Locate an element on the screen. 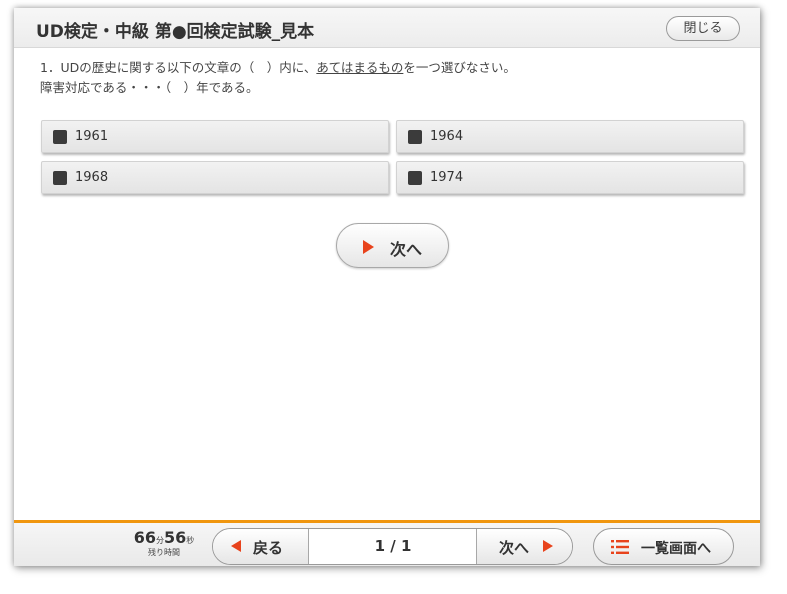 The width and height of the screenshot is (787, 594). close-button: 閉じる is located at coordinates (703, 28).